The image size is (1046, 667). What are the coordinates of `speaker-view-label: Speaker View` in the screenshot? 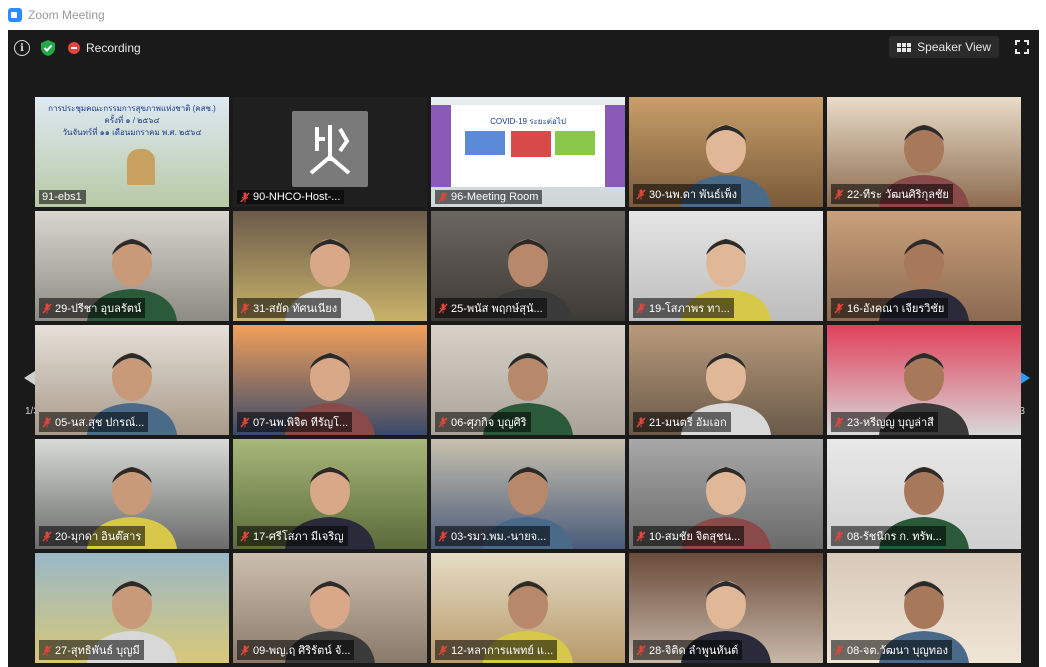 It's located at (954, 47).